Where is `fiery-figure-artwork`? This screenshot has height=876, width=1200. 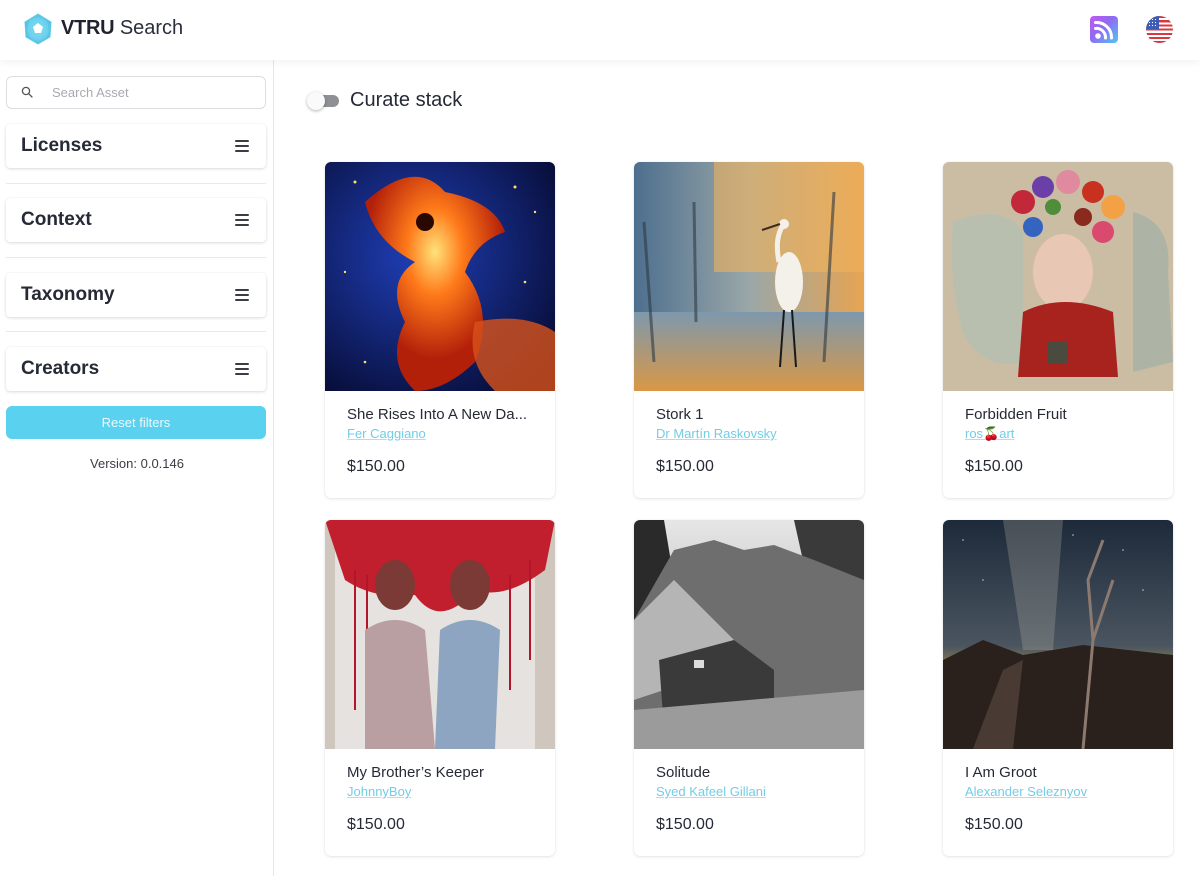
fiery-figure-artwork is located at coordinates (440, 276).